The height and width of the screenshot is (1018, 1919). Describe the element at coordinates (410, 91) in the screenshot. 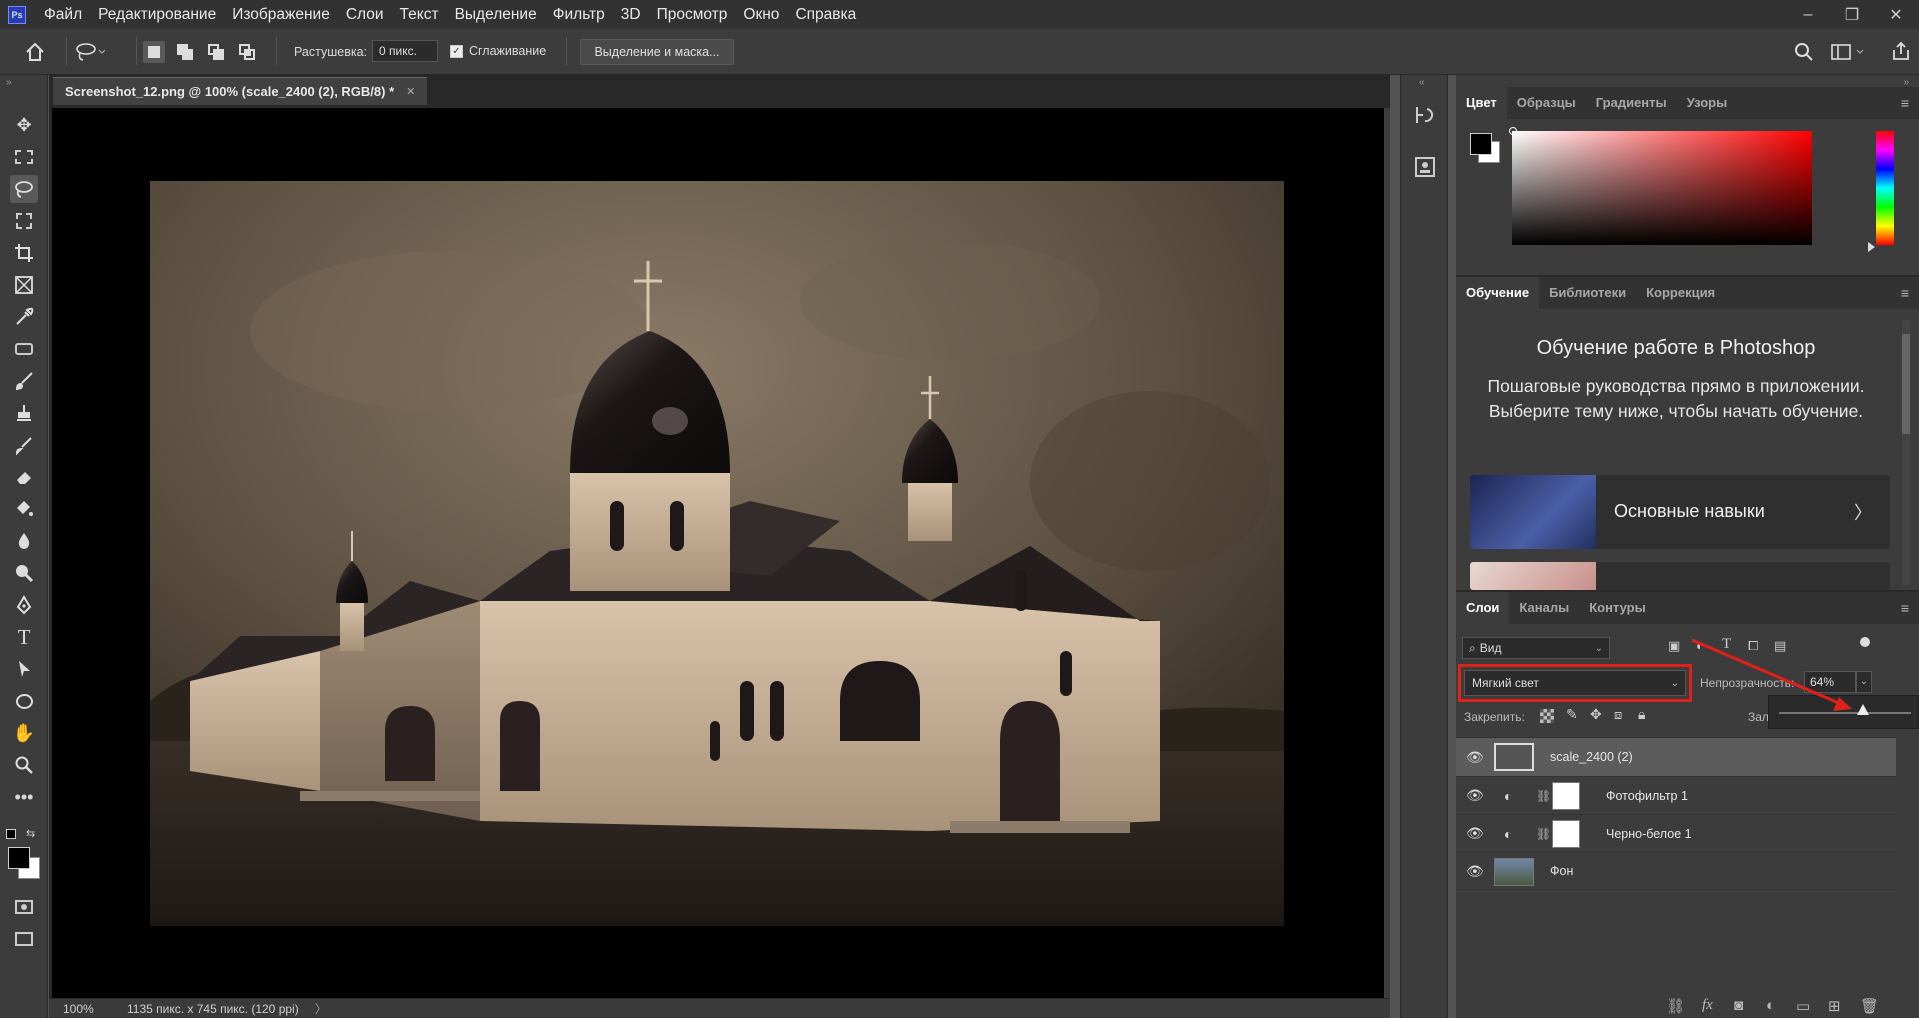

I see `close-tab-icon: ✕` at that location.